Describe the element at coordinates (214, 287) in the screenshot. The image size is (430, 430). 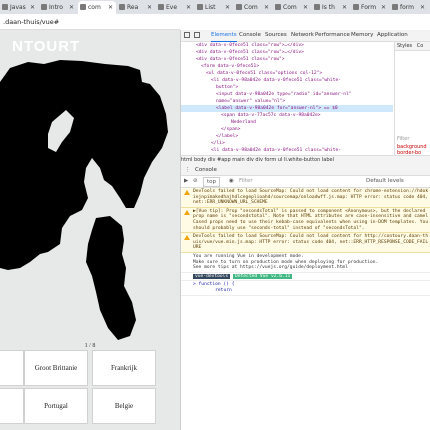
I see `console-message-text: > function () { return` at that location.